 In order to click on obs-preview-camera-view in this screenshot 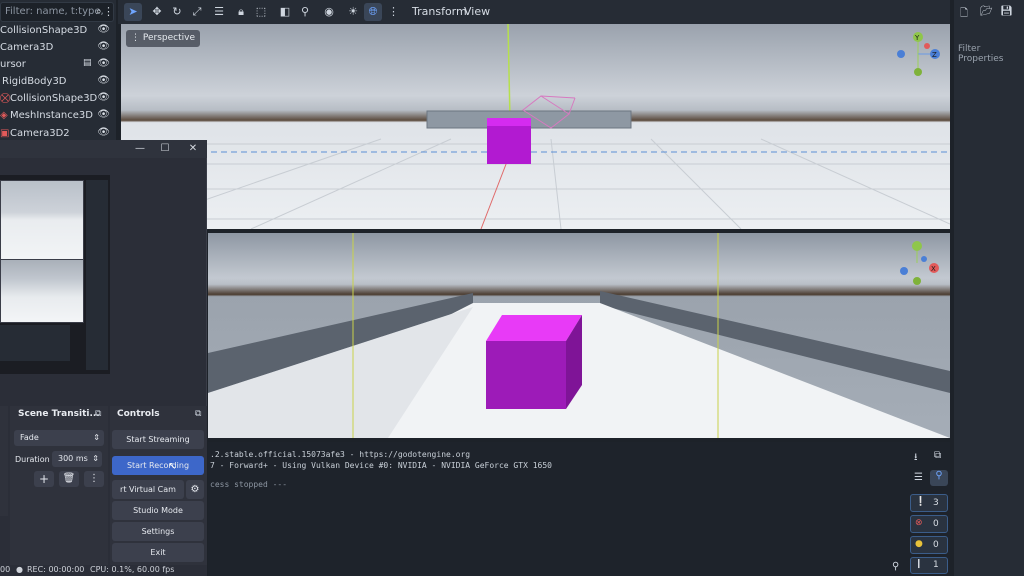, I will do `click(42, 291)`.